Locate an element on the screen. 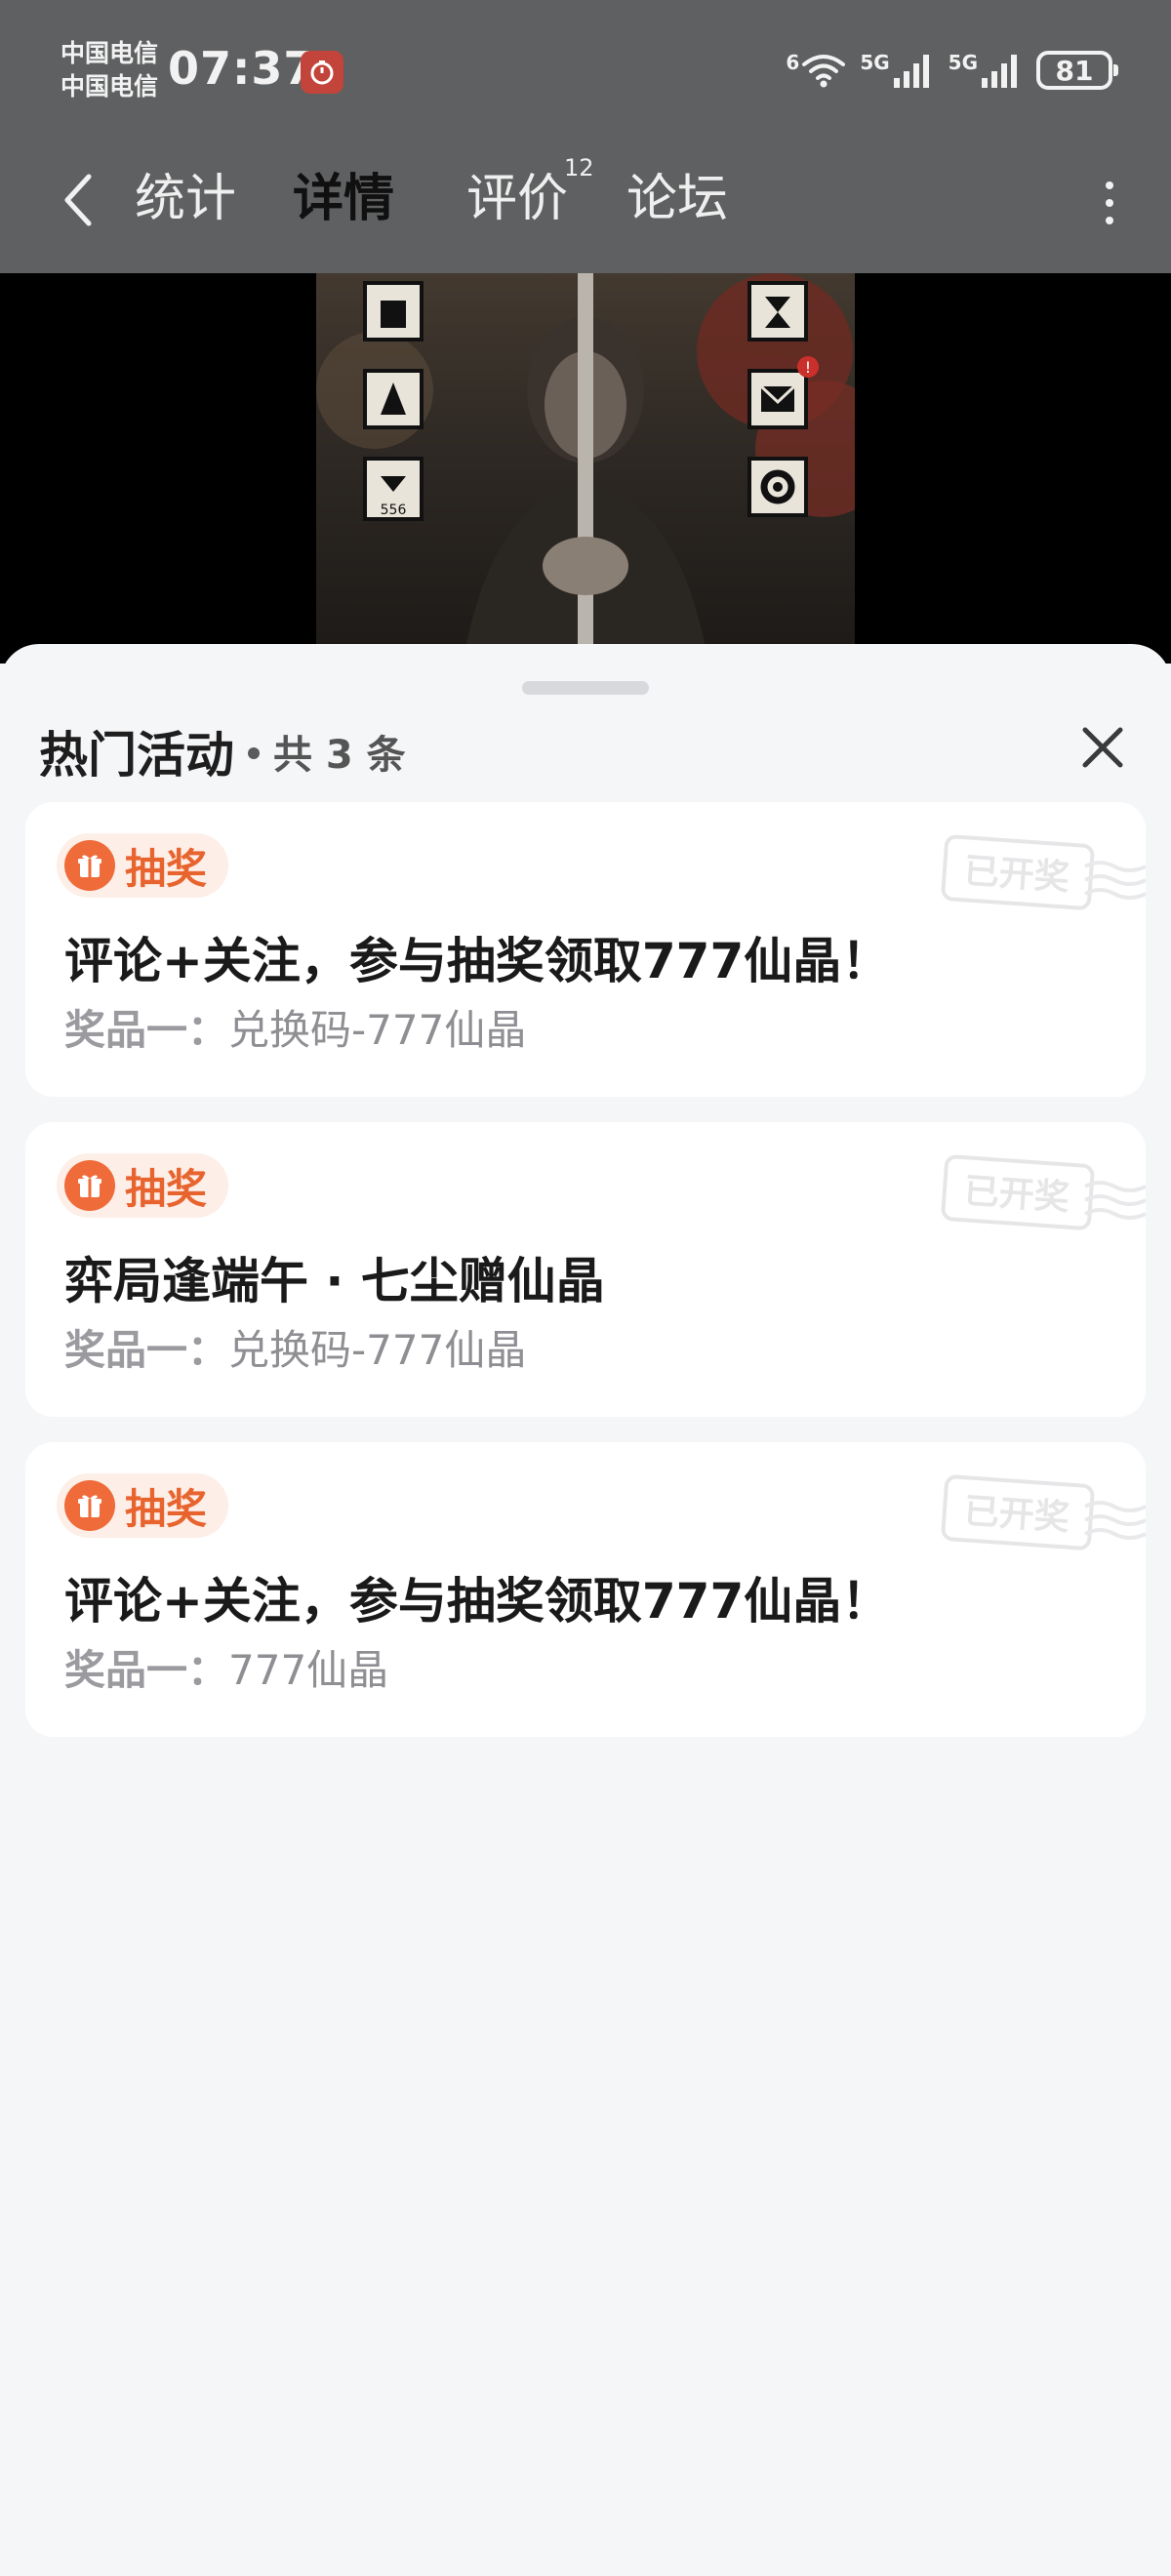 The height and width of the screenshot is (2576, 1171). carrier-2: 中国电信 is located at coordinates (110, 86).